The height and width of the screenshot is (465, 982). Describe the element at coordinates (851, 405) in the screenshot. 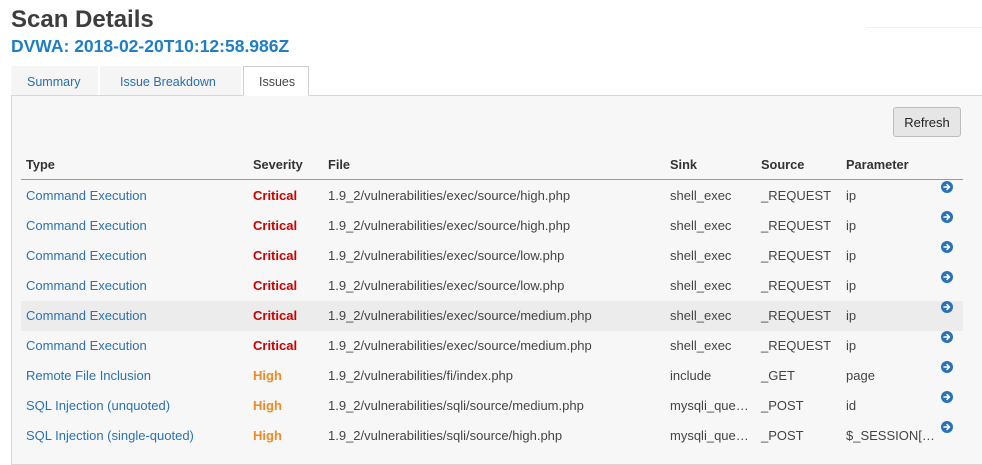

I see `parameter-value: id` at that location.